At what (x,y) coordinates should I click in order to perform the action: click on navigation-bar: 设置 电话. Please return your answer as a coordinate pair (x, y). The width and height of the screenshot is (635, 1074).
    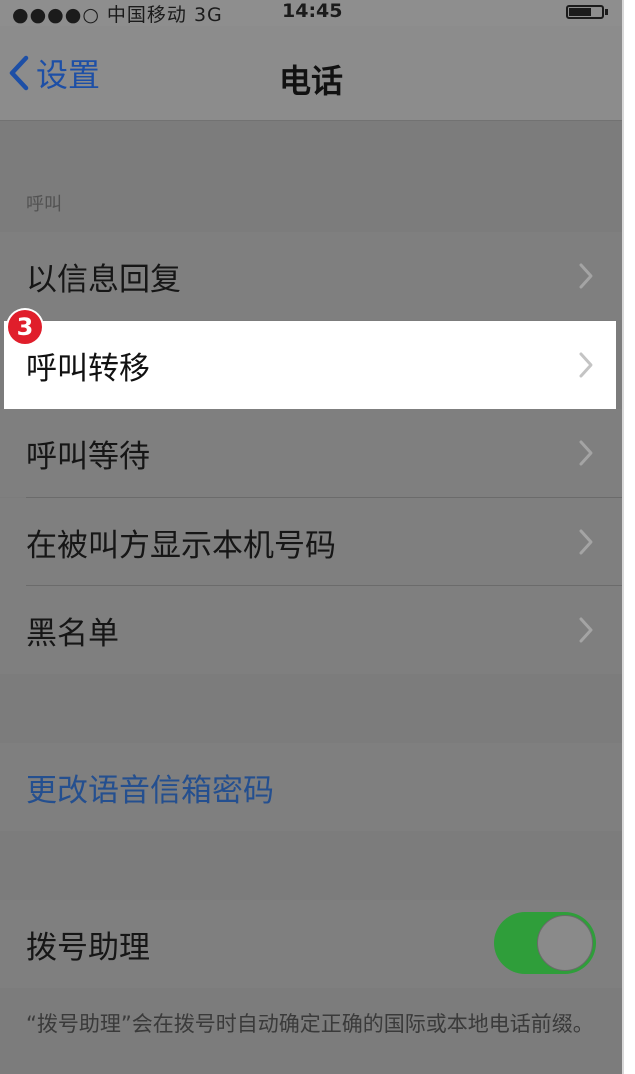
    Looking at the image, I should click on (311, 73).